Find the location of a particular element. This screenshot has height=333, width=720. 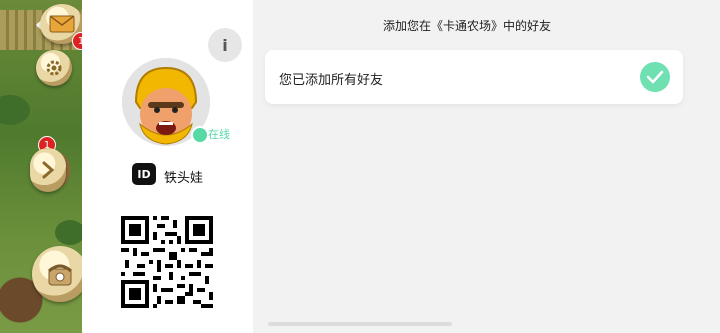

settings-button is located at coordinates (54, 68).